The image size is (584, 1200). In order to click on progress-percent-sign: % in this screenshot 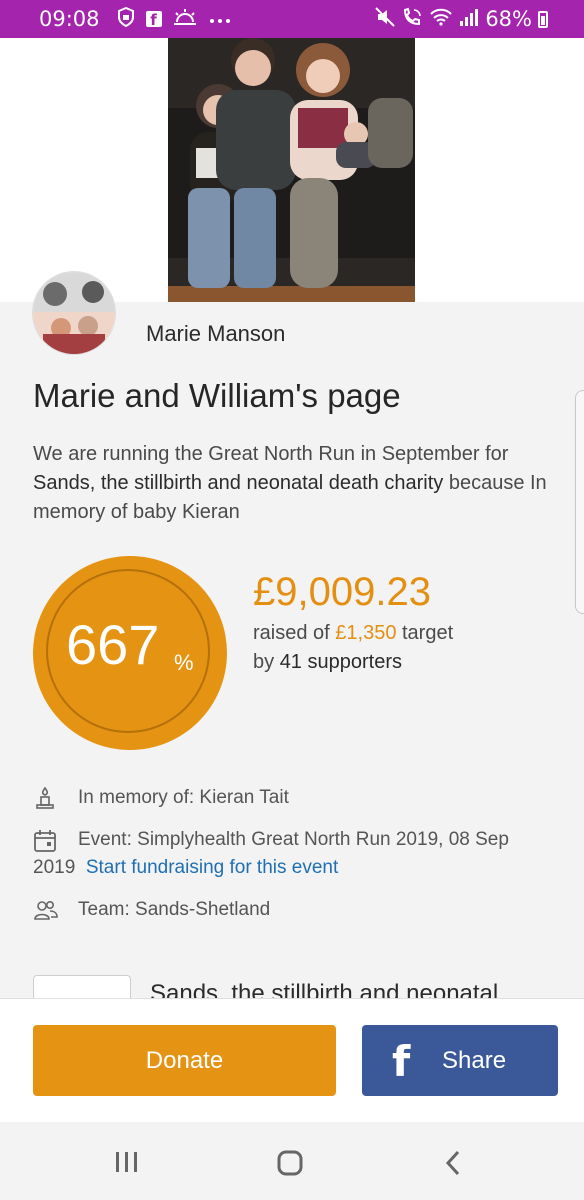, I will do `click(184, 662)`.